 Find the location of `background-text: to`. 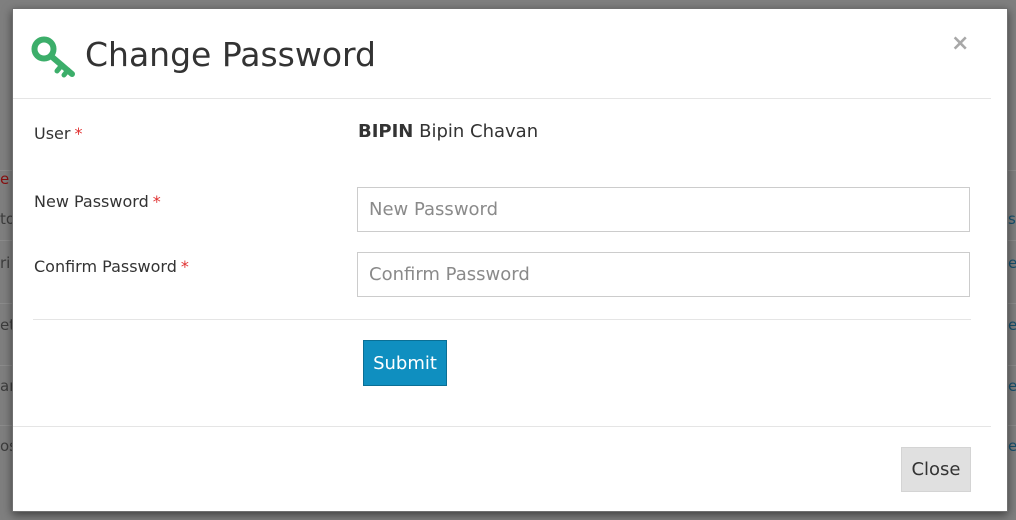

background-text: to is located at coordinates (6, 219).